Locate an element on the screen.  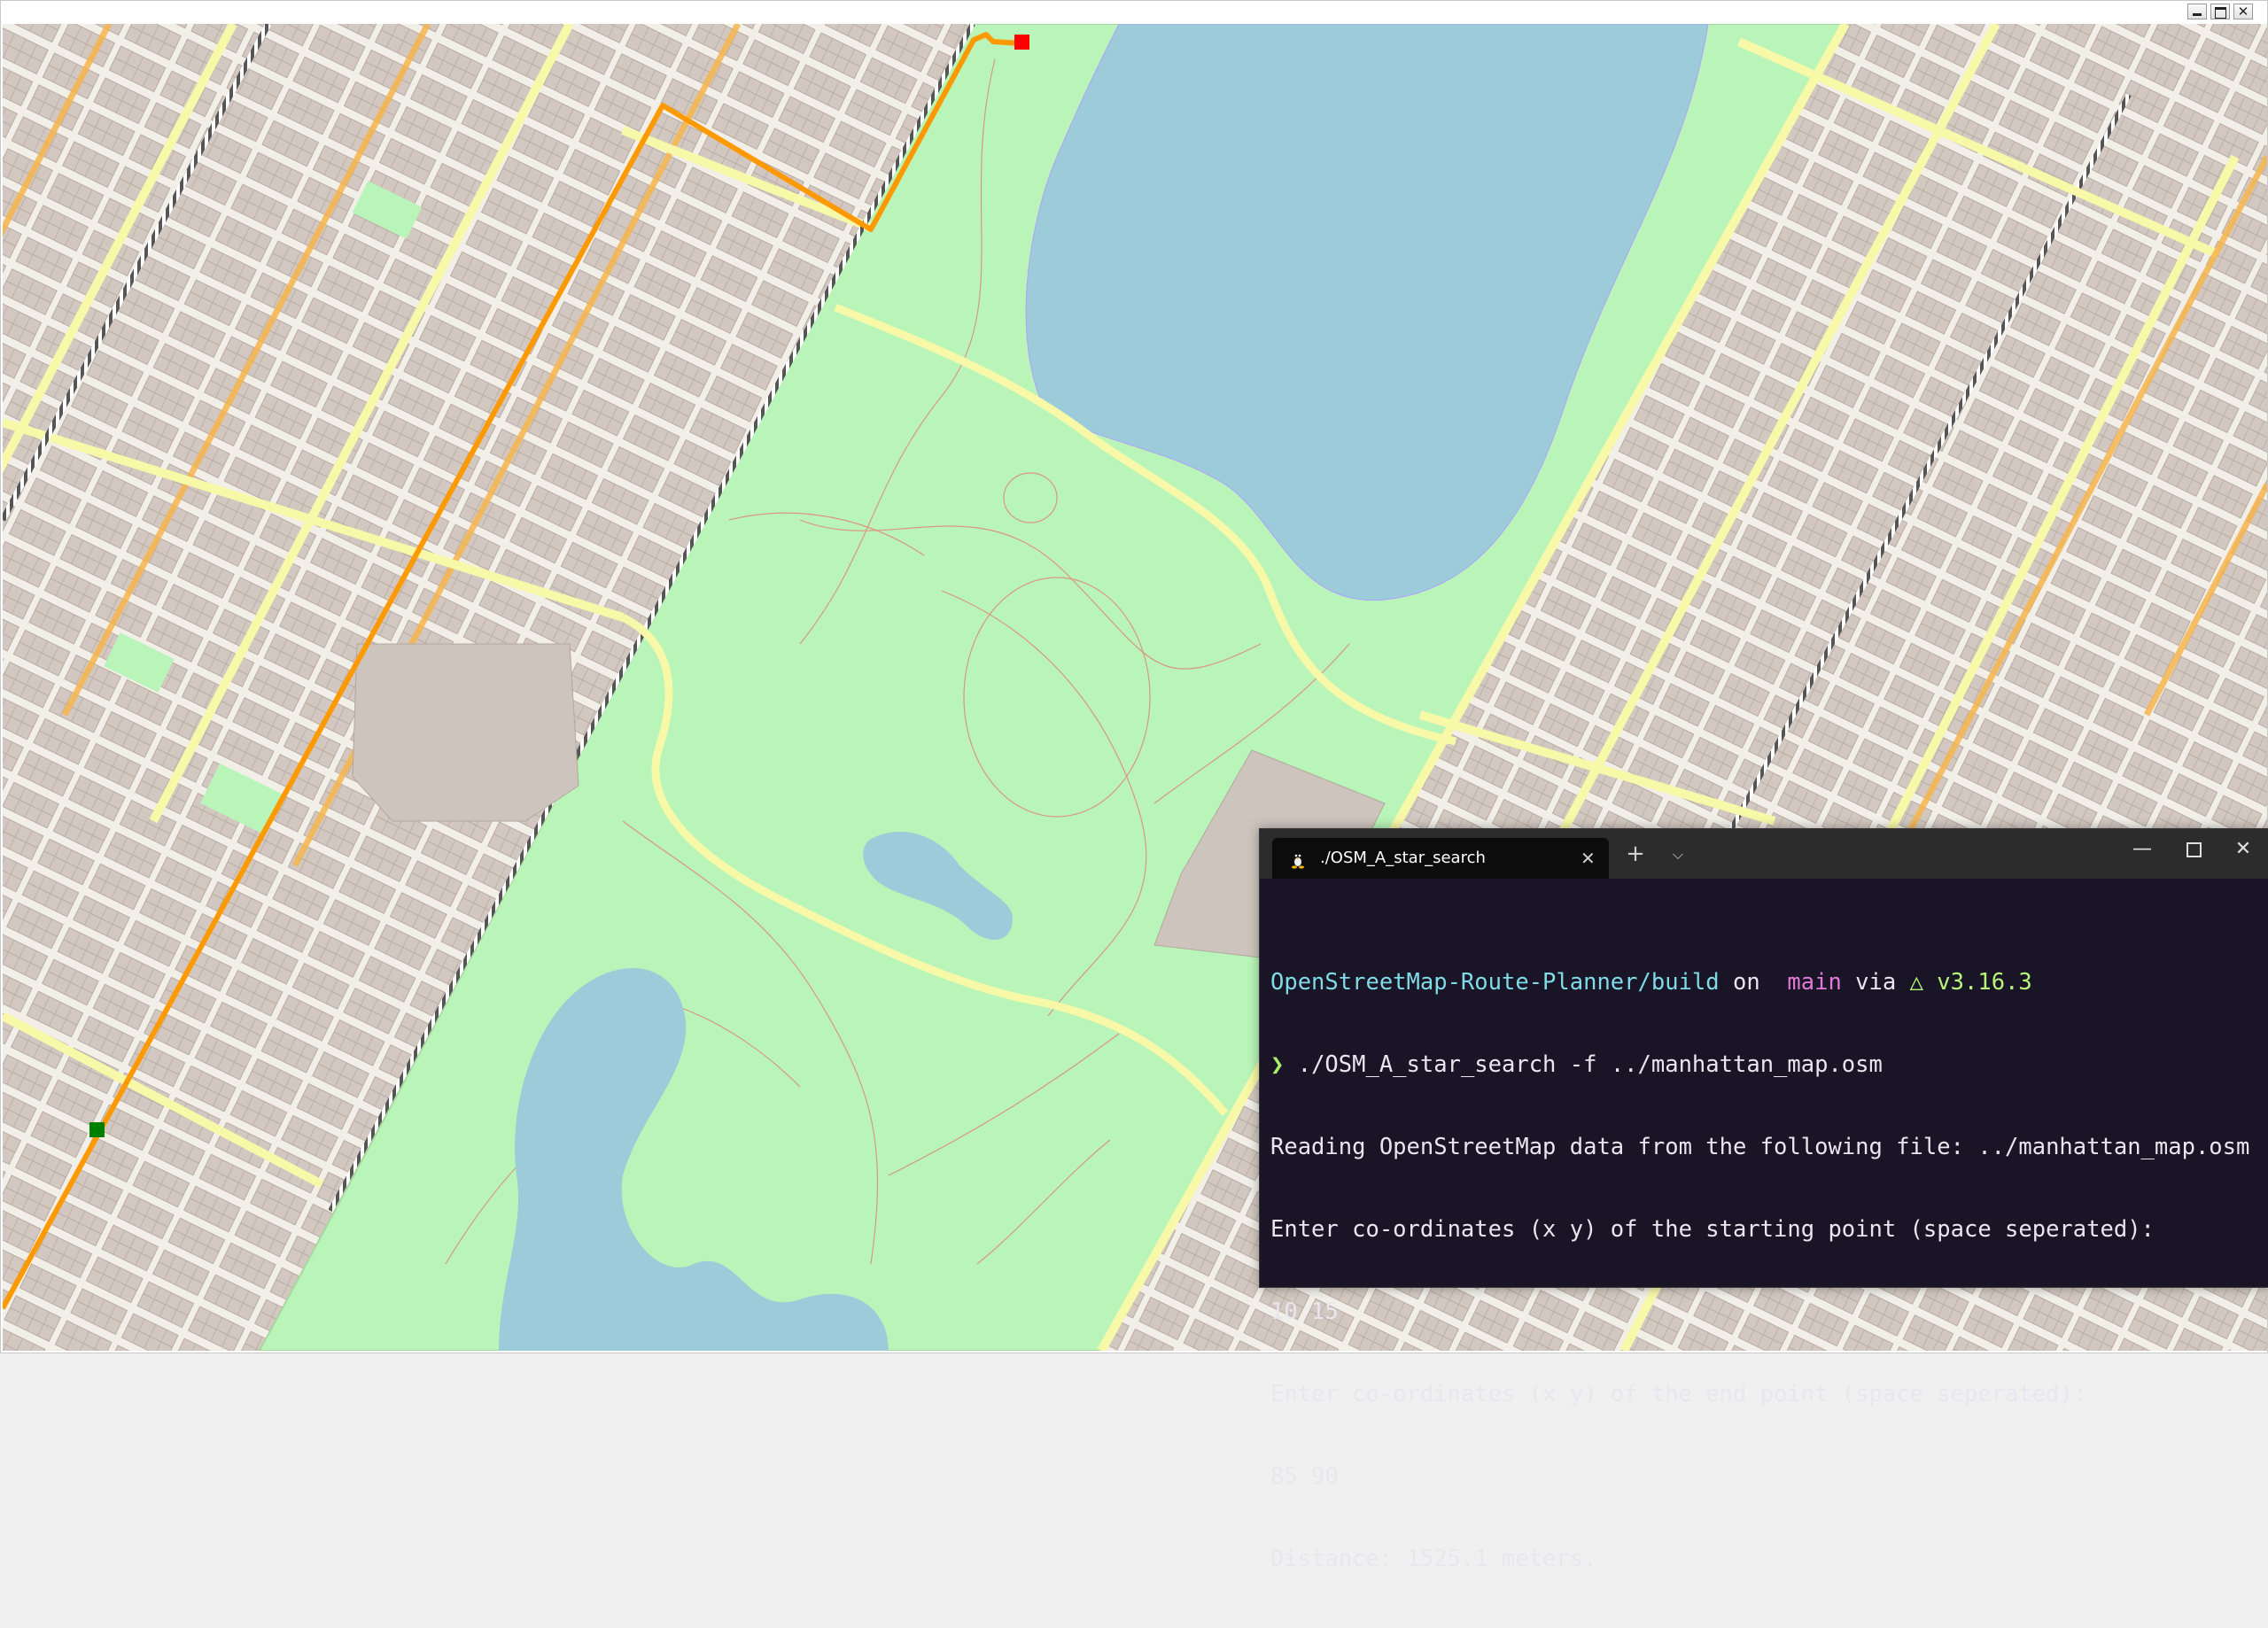
end-marker is located at coordinates (1021, 42).